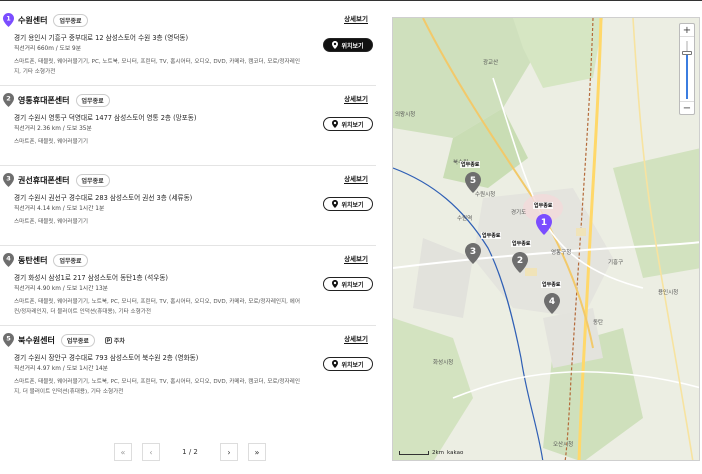 Image resolution: width=702 pixels, height=474 pixels. I want to click on map-marker-2: 2, so click(520, 262).